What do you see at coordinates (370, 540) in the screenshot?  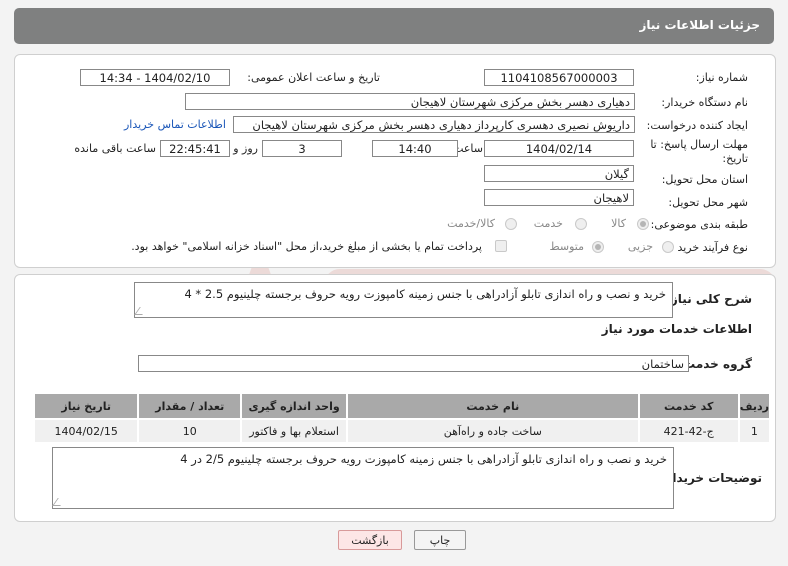 I see `back-button: بازگشت` at bounding box center [370, 540].